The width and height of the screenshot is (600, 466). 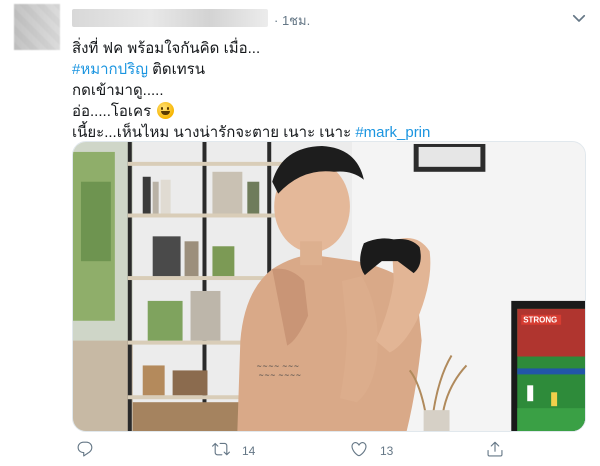 I want to click on author-name-redacted, so click(x=170, y=18).